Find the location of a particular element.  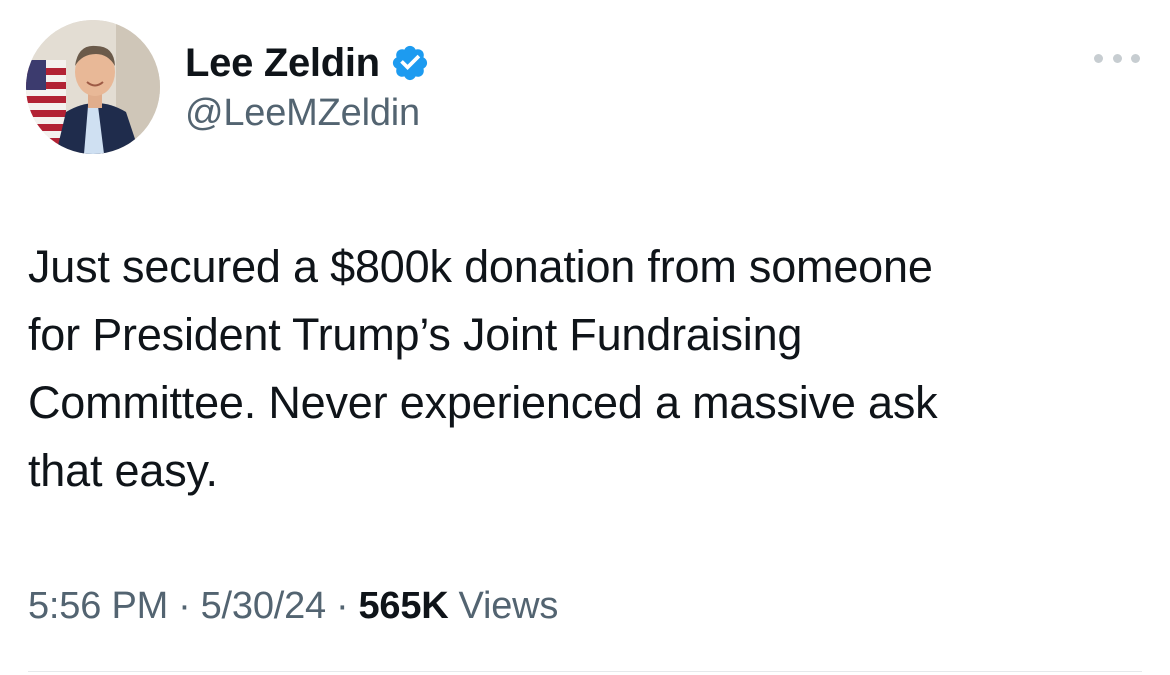

author-display-name: Lee Zeldin is located at coordinates (282, 63).